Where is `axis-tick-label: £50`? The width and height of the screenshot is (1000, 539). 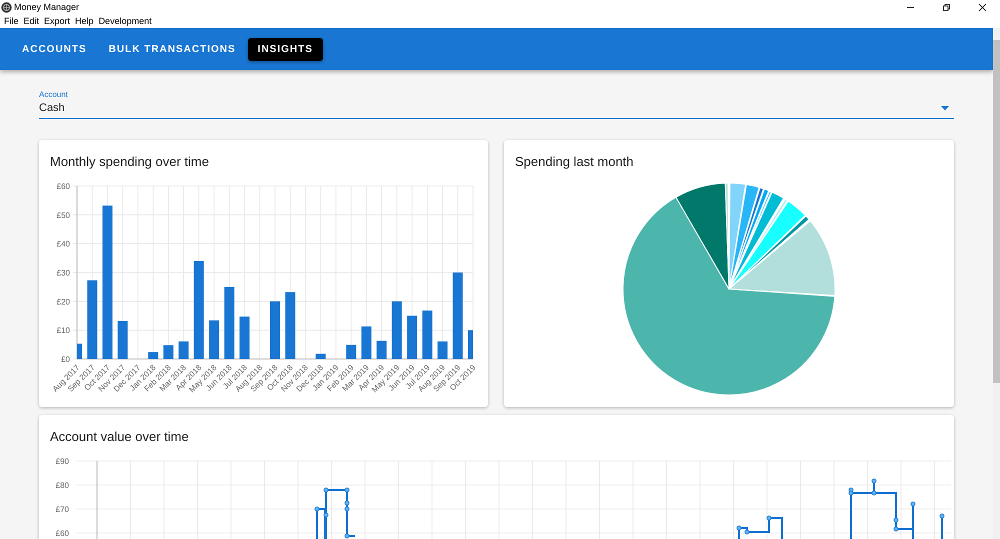
axis-tick-label: £50 is located at coordinates (63, 215).